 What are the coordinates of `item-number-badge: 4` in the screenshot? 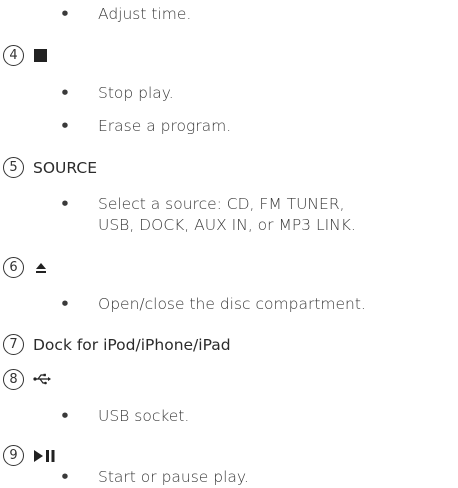 It's located at (13, 55).